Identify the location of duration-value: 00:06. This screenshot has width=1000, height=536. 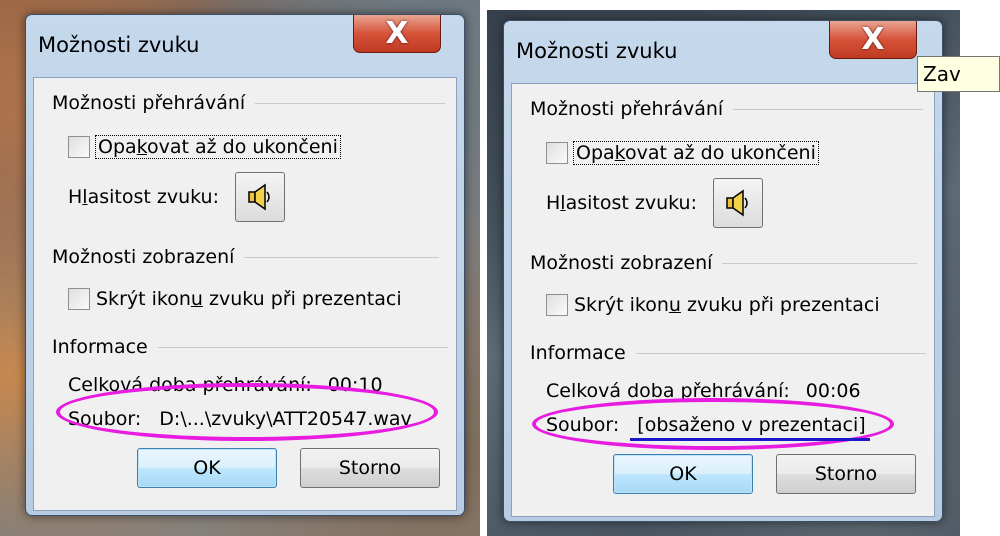
(833, 391).